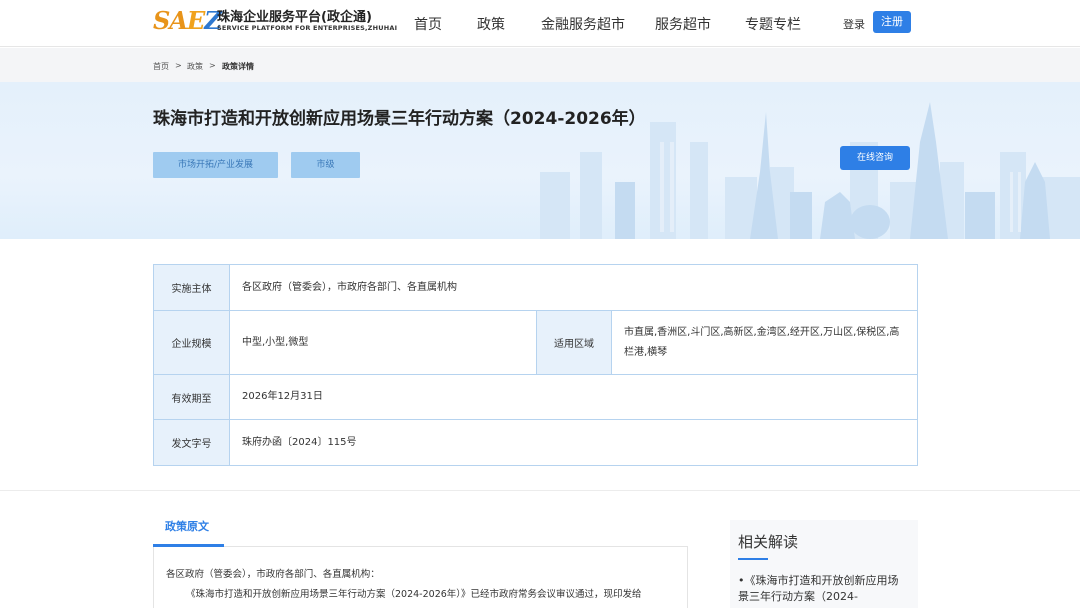 The height and width of the screenshot is (608, 1080). Describe the element at coordinates (294, 17) in the screenshot. I see `logo-chinese-name: 珠海企业服务平台(政企通)` at that location.